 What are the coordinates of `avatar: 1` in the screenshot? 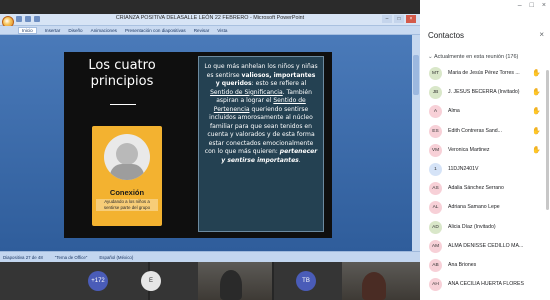 It's located at (435, 169).